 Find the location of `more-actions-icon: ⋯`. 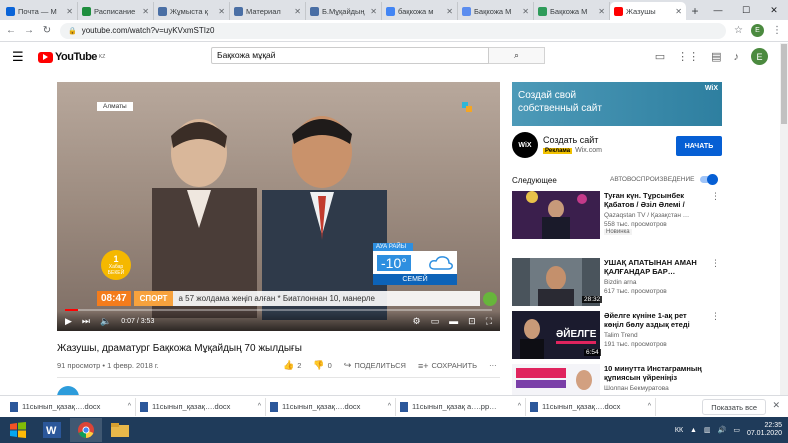

more-actions-icon: ⋯ is located at coordinates (493, 365).